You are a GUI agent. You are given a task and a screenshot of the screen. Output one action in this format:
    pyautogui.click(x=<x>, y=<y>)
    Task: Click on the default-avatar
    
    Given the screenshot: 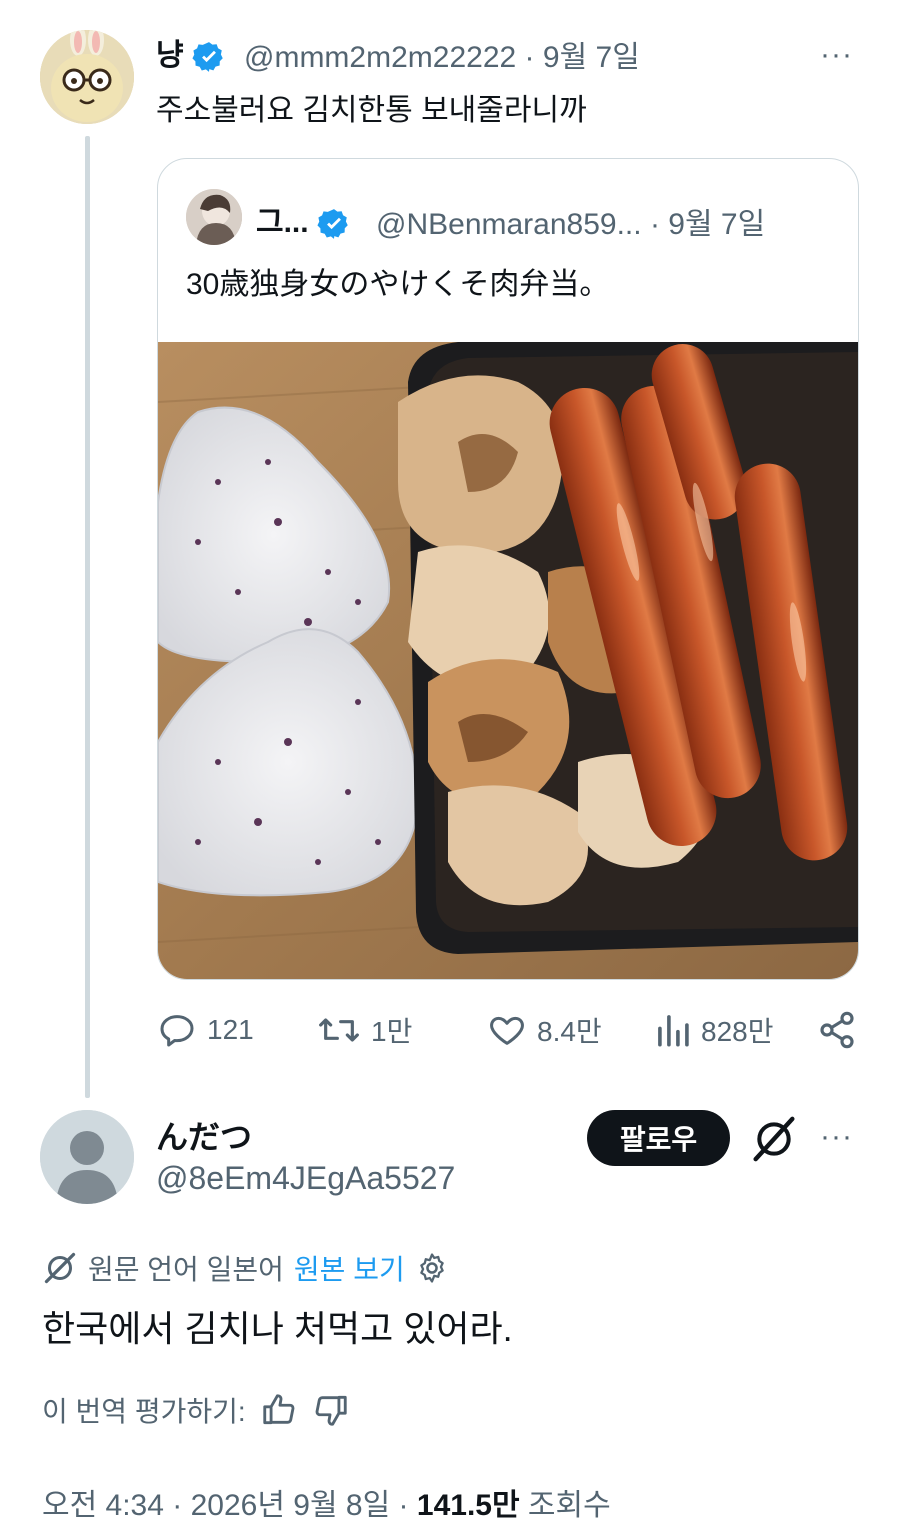 What is the action you would take?
    pyautogui.click(x=87, y=1157)
    